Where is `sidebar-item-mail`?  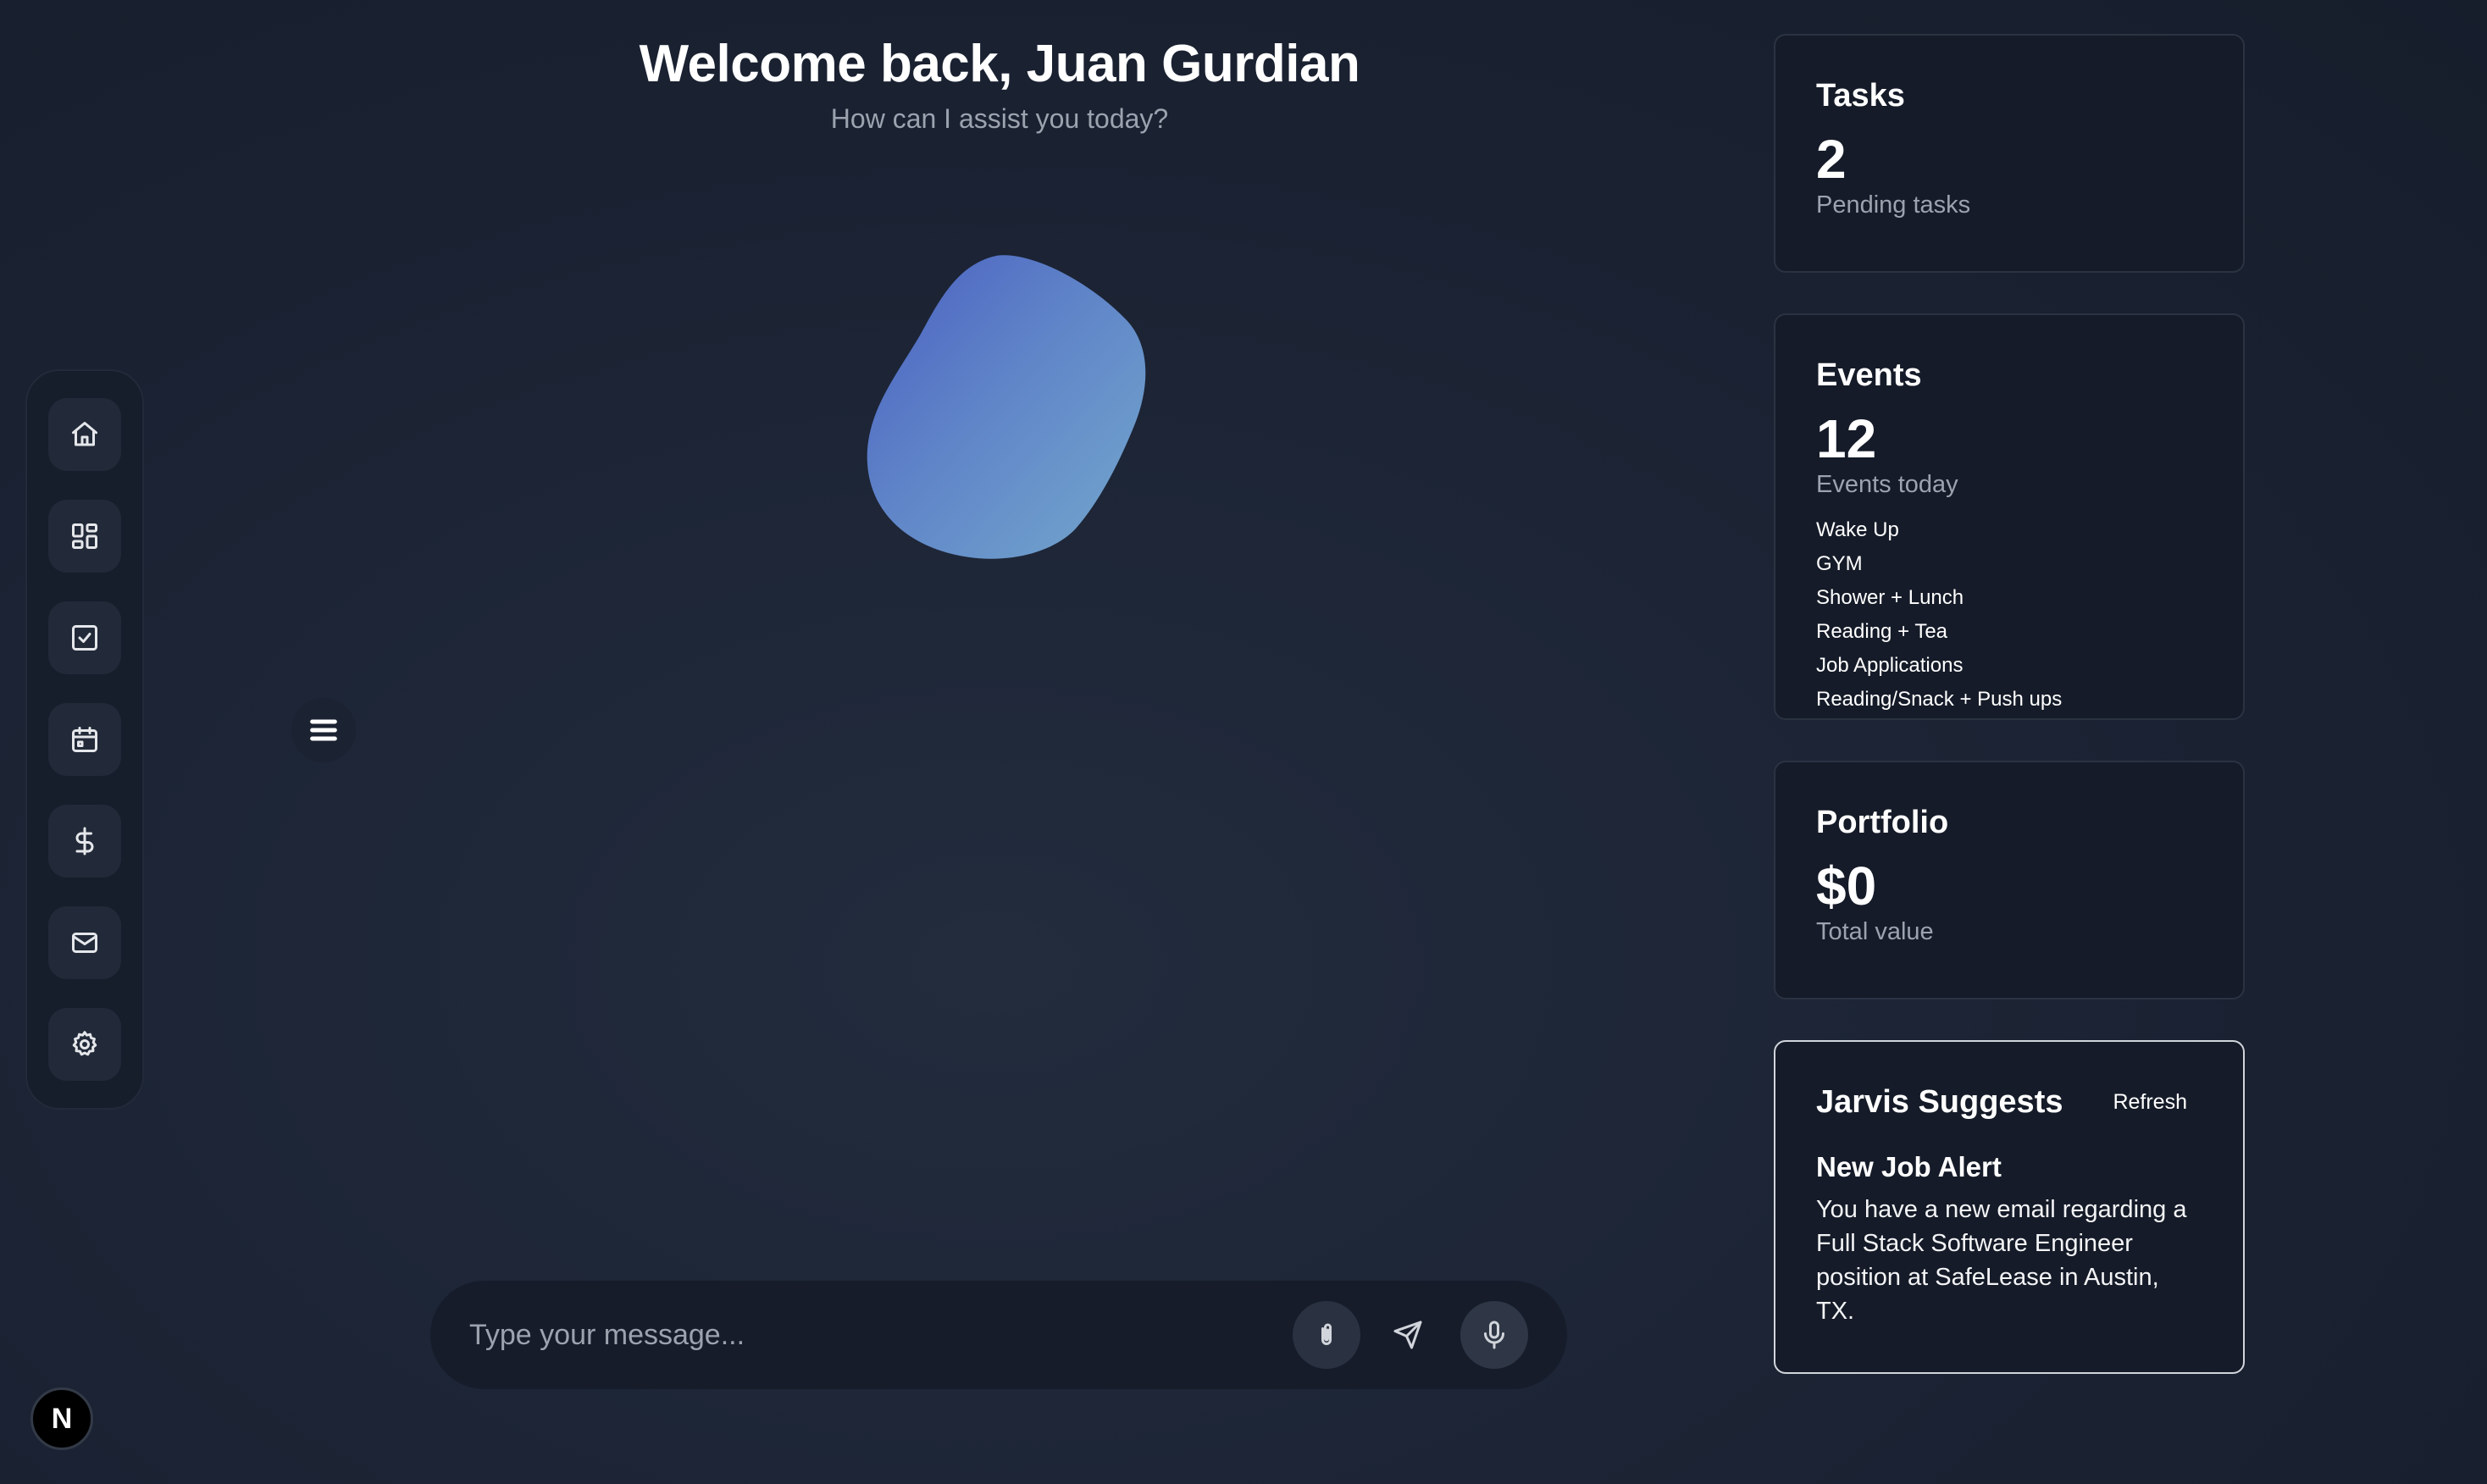 sidebar-item-mail is located at coordinates (84, 942).